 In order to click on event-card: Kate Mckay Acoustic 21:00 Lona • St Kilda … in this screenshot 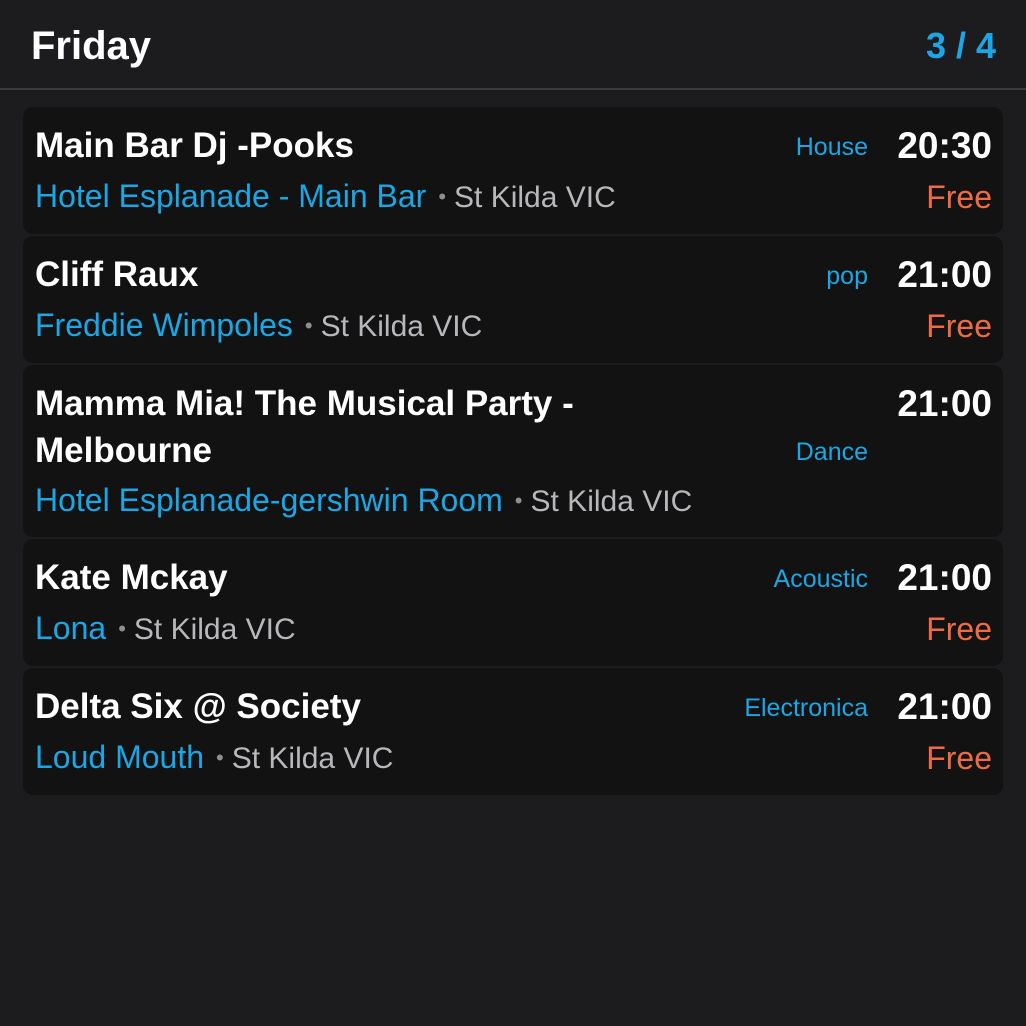, I will do `click(513, 602)`.